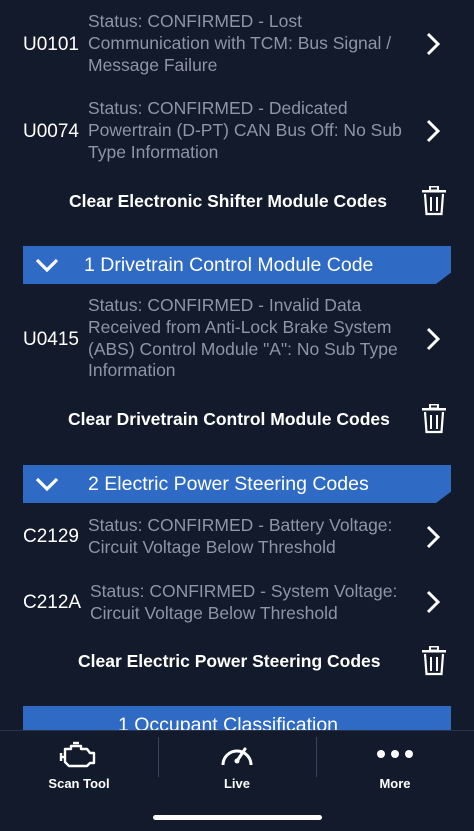  What do you see at coordinates (395, 771) in the screenshot?
I see `tab-more: More` at bounding box center [395, 771].